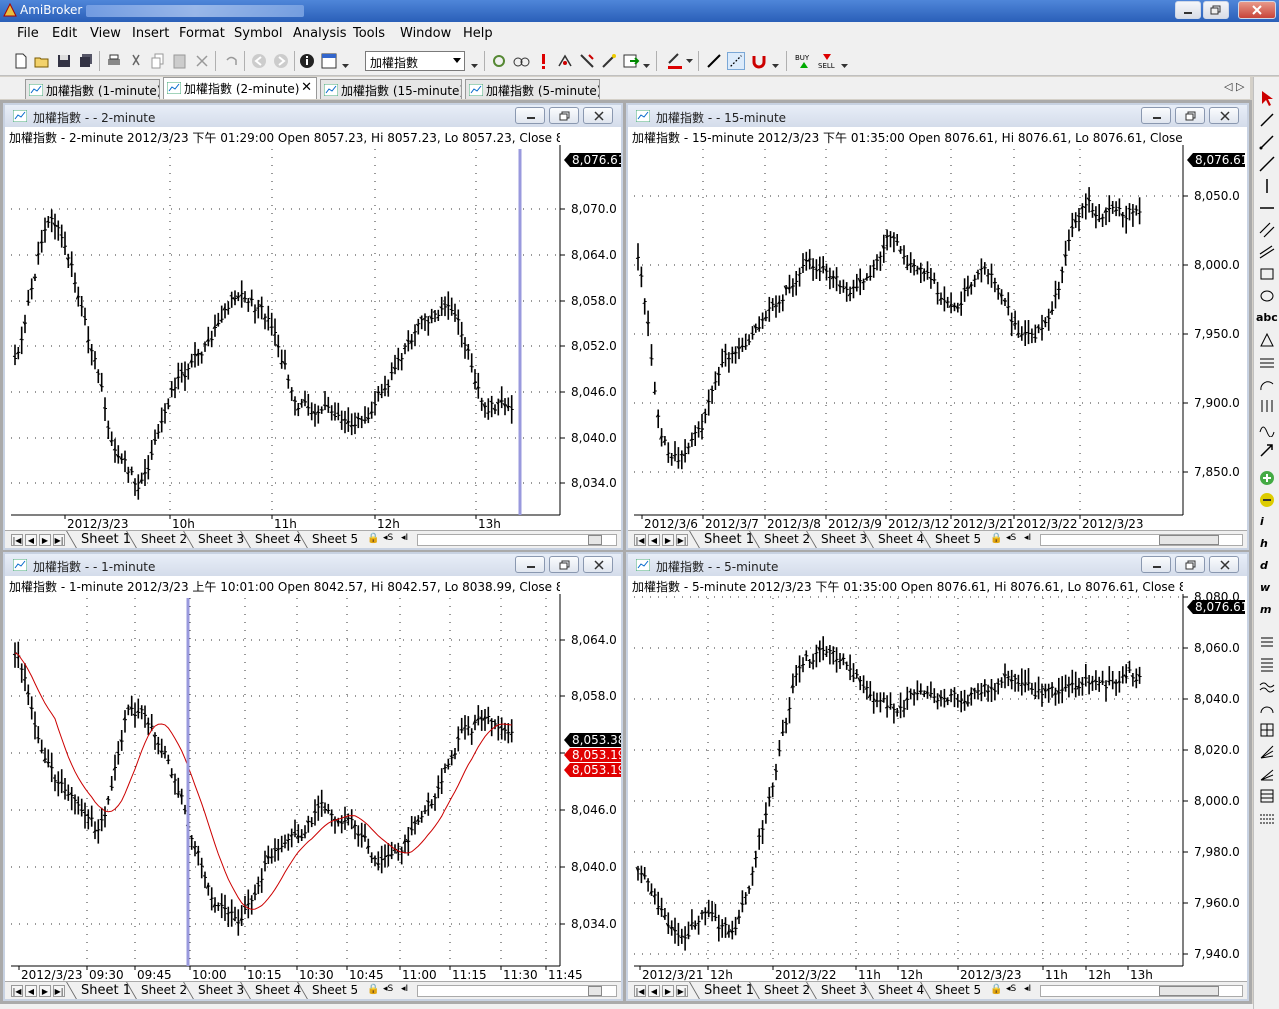 The height and width of the screenshot is (1009, 1279). Describe the element at coordinates (478, 33) in the screenshot. I see `menu-help: Help` at that location.